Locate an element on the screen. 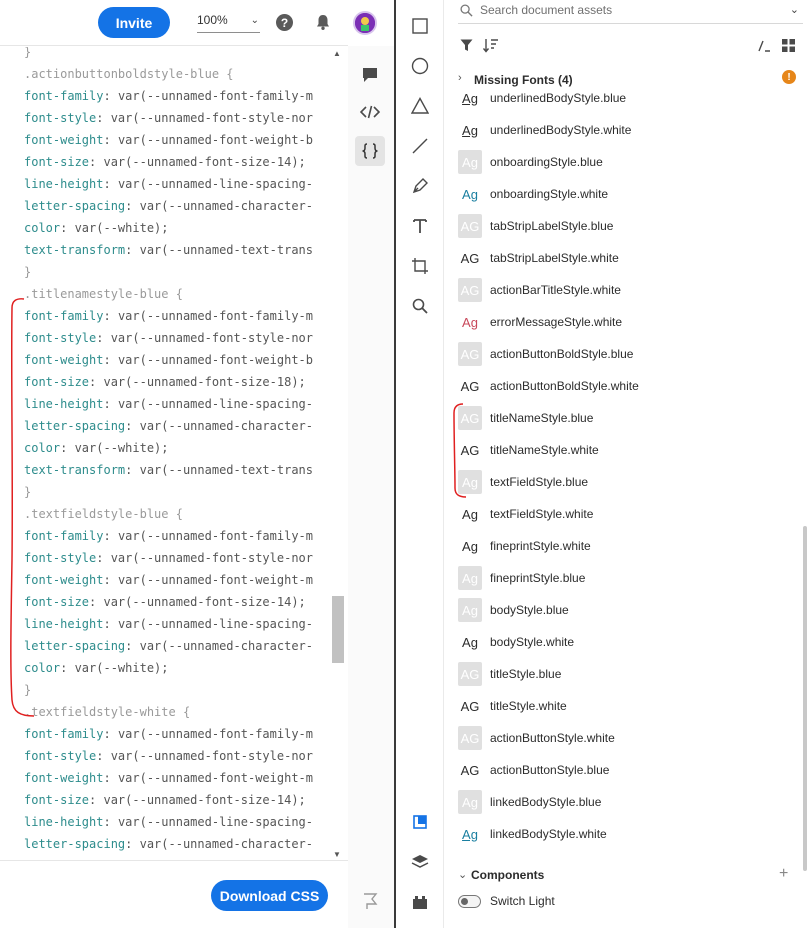 Image resolution: width=809 pixels, height=928 pixels. flag-button is located at coordinates (370, 901).